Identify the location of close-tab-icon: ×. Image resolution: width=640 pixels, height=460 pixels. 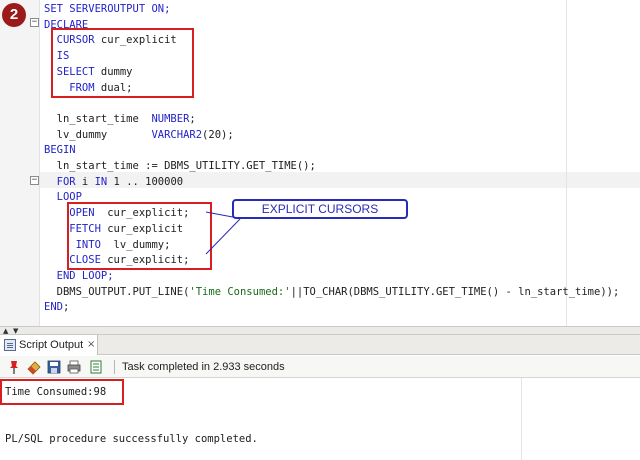
(91, 345).